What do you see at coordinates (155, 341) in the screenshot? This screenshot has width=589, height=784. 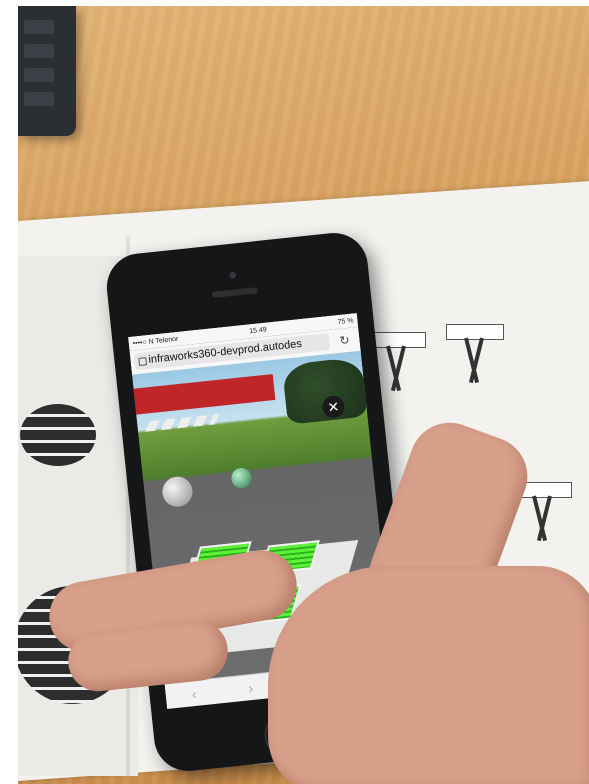 I see `carrier-label: ••••○ N Telenor` at bounding box center [155, 341].